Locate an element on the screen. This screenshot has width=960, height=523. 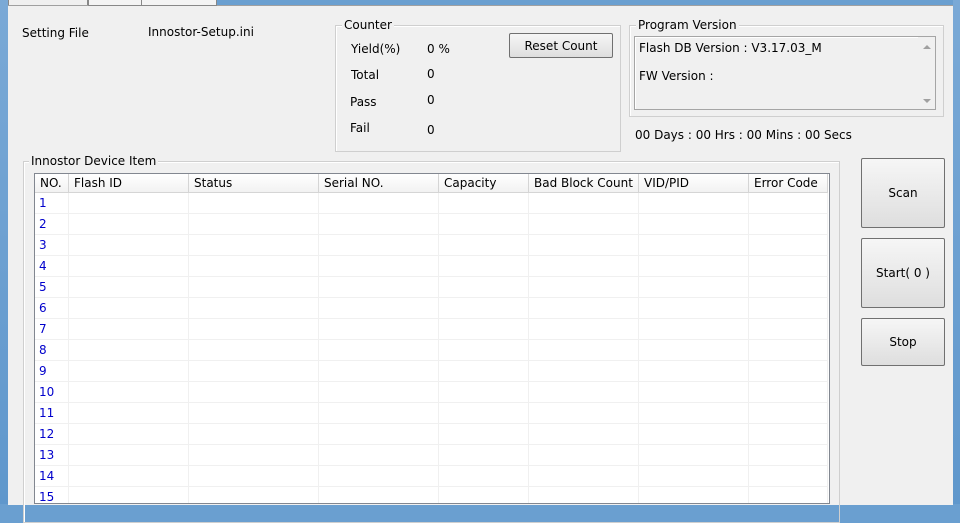
table-row: 13 is located at coordinates (431, 455).